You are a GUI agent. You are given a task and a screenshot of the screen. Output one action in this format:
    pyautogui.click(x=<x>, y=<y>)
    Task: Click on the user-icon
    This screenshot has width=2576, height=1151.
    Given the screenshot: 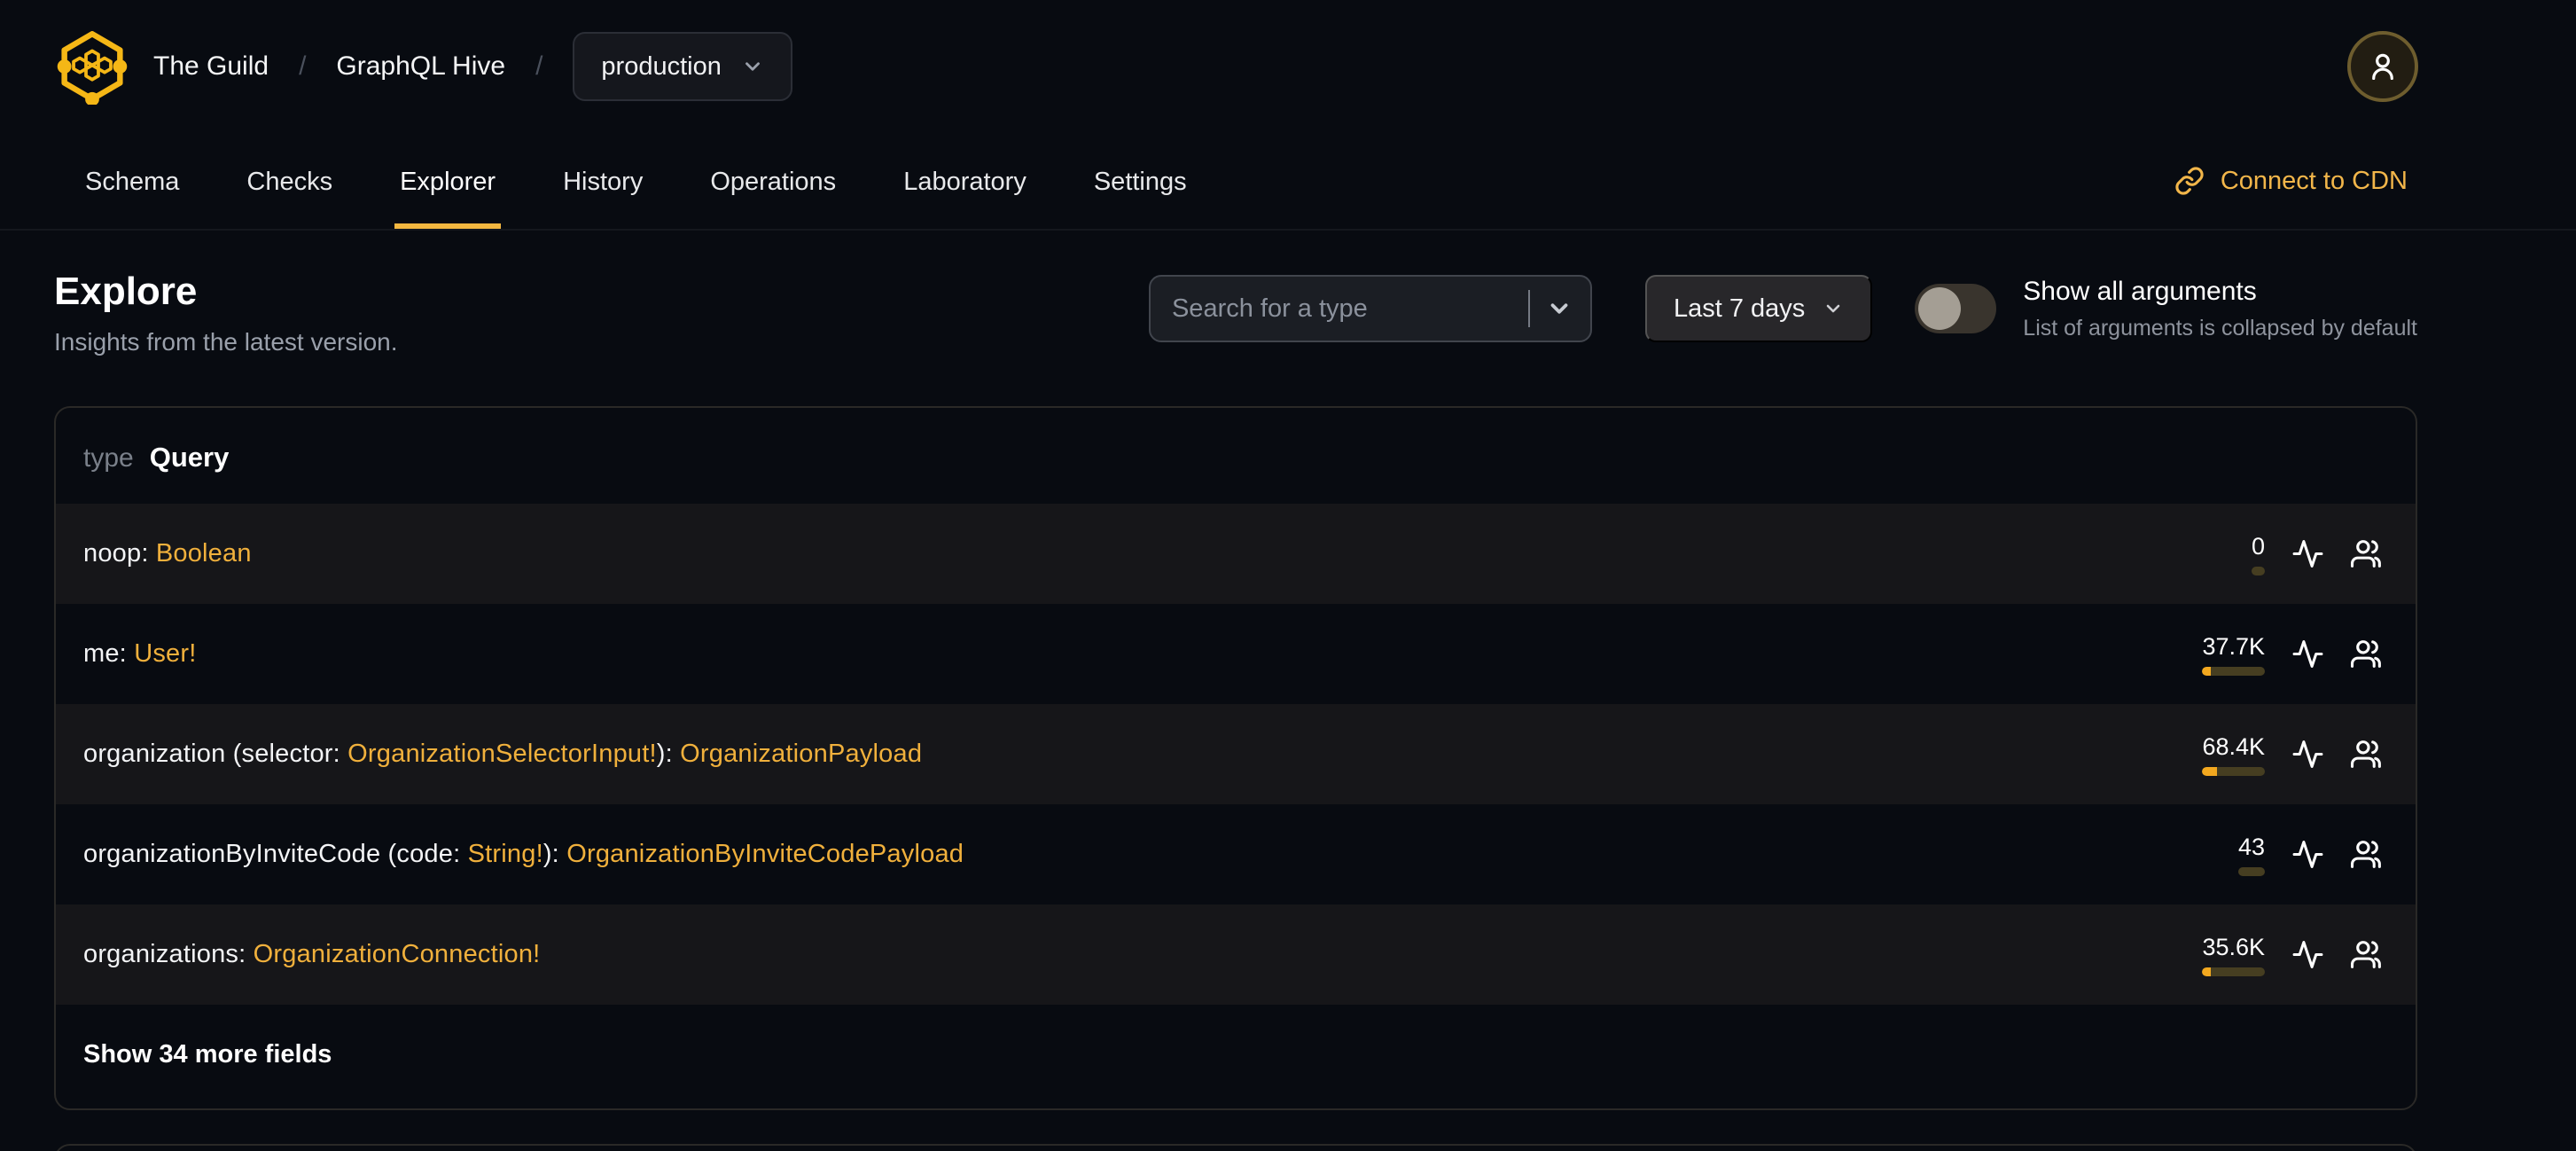 What is the action you would take?
    pyautogui.click(x=2382, y=67)
    